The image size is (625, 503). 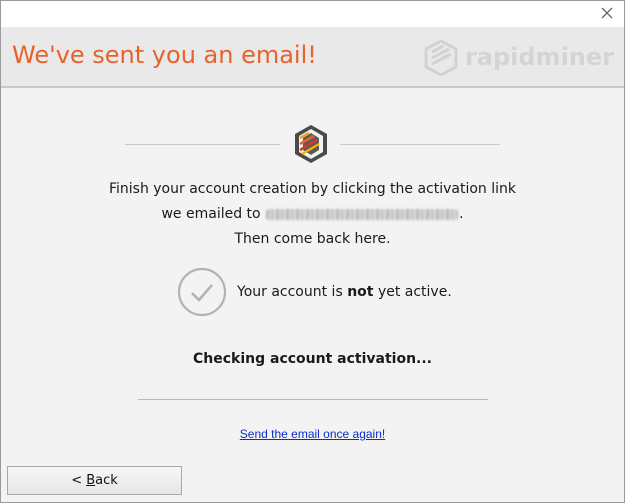 I want to click on close-icon, so click(x=607, y=13).